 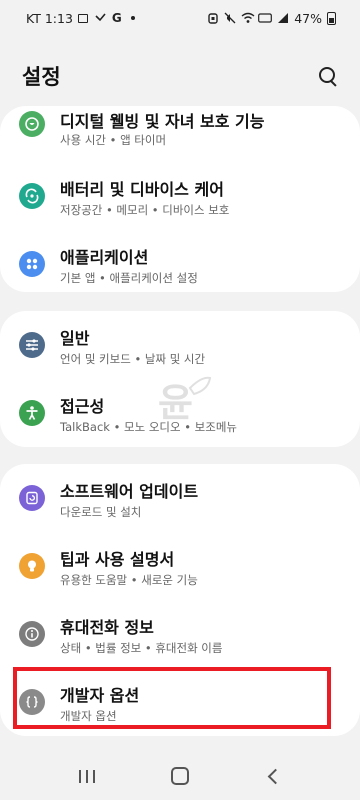 What do you see at coordinates (180, 18) in the screenshot?
I see `status-bar: KT 1:13 G 47%` at bounding box center [180, 18].